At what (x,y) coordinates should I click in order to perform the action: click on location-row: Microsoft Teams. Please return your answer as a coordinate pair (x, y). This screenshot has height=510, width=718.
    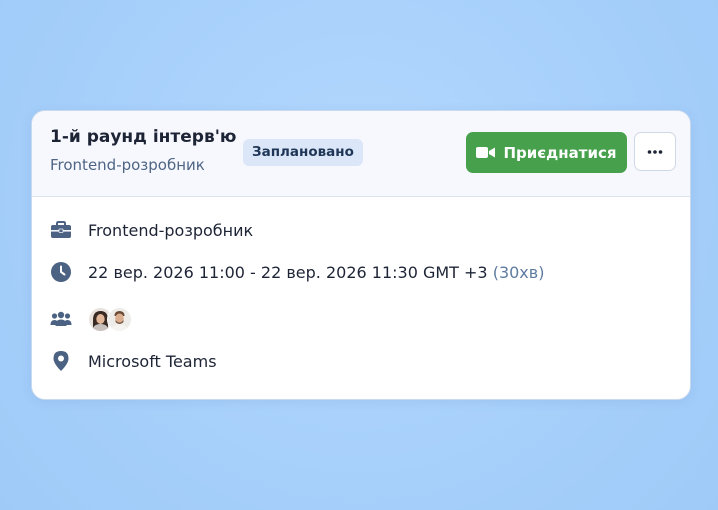
    Looking at the image, I should click on (133, 361).